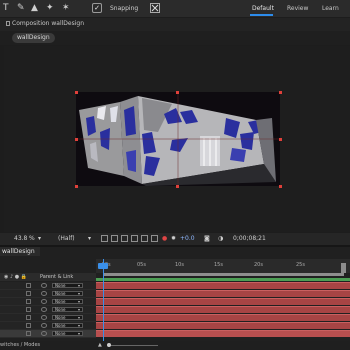 This screenshot has width=350, height=350. What do you see at coordinates (297, 8) in the screenshot?
I see `workspace-review: Review` at bounding box center [297, 8].